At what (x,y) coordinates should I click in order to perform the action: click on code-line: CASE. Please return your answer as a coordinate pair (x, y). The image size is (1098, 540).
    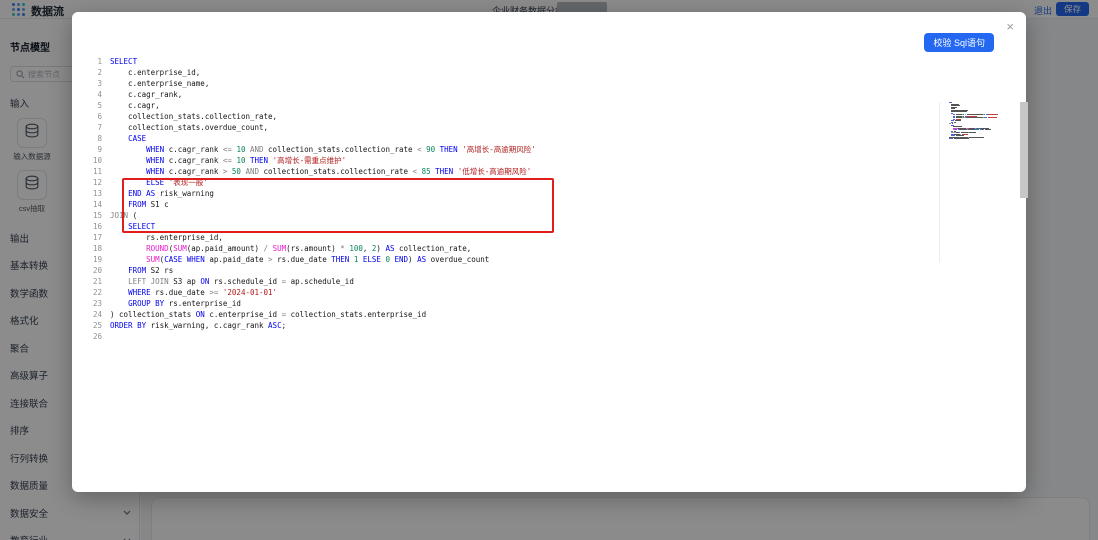
    Looking at the image, I should click on (137, 138).